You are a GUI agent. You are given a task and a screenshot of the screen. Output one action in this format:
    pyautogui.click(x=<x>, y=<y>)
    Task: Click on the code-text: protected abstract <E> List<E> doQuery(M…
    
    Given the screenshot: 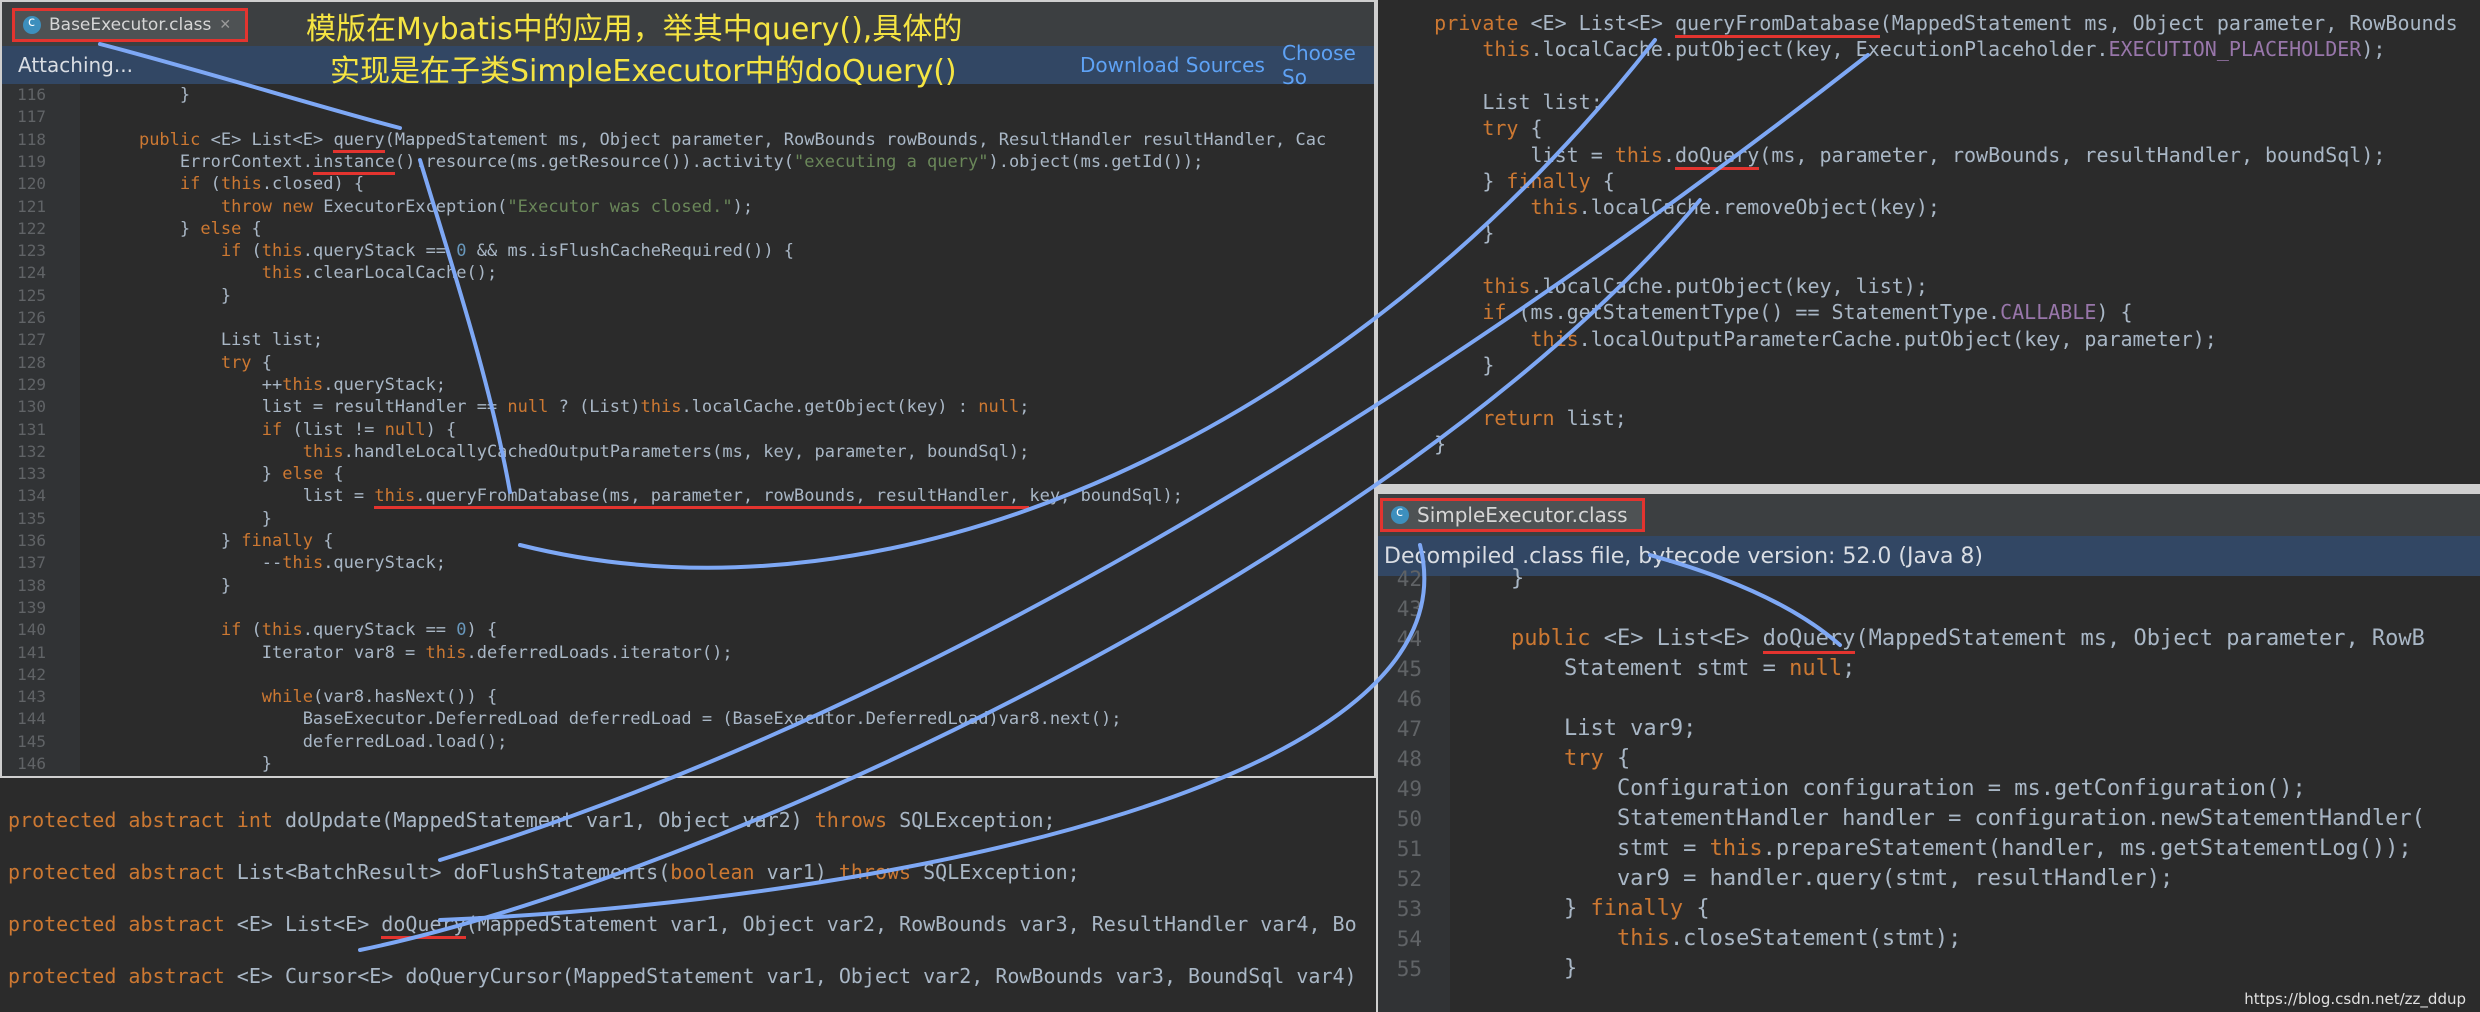 What is the action you would take?
    pyautogui.click(x=682, y=924)
    